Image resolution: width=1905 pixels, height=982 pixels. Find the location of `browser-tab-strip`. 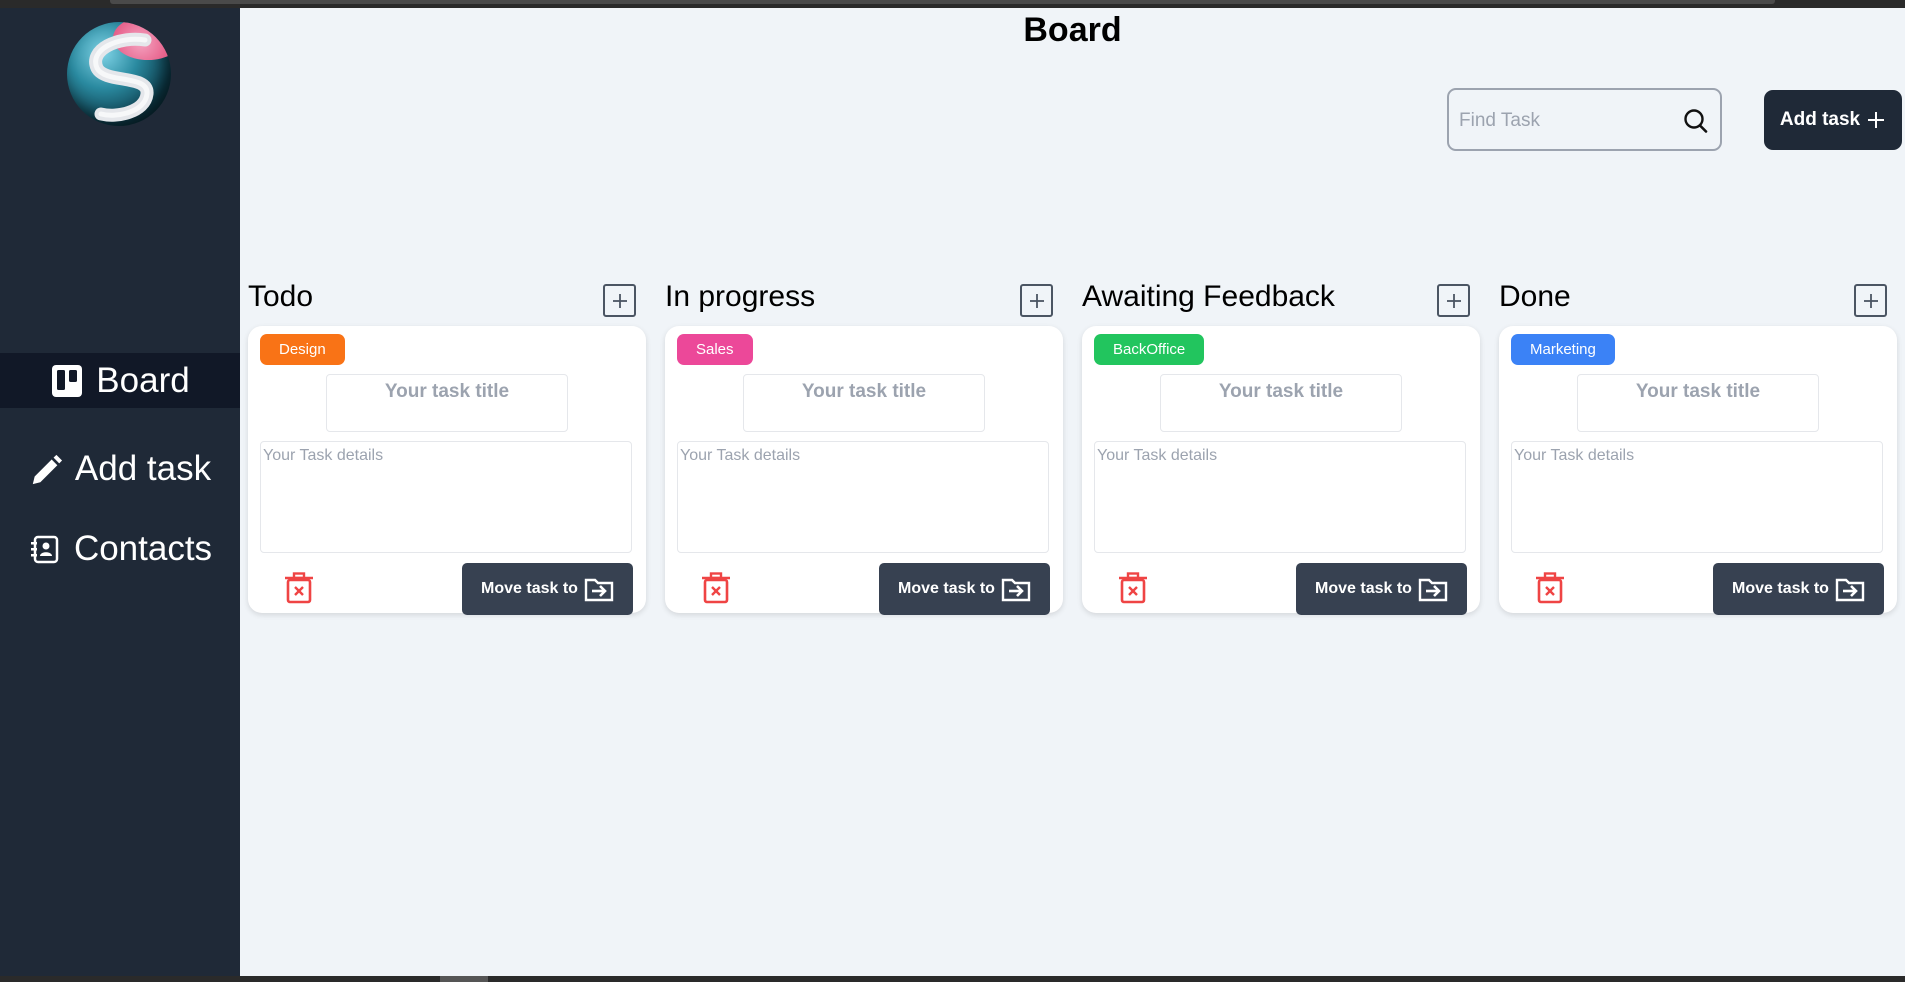

browser-tab-strip is located at coordinates (942, 2).